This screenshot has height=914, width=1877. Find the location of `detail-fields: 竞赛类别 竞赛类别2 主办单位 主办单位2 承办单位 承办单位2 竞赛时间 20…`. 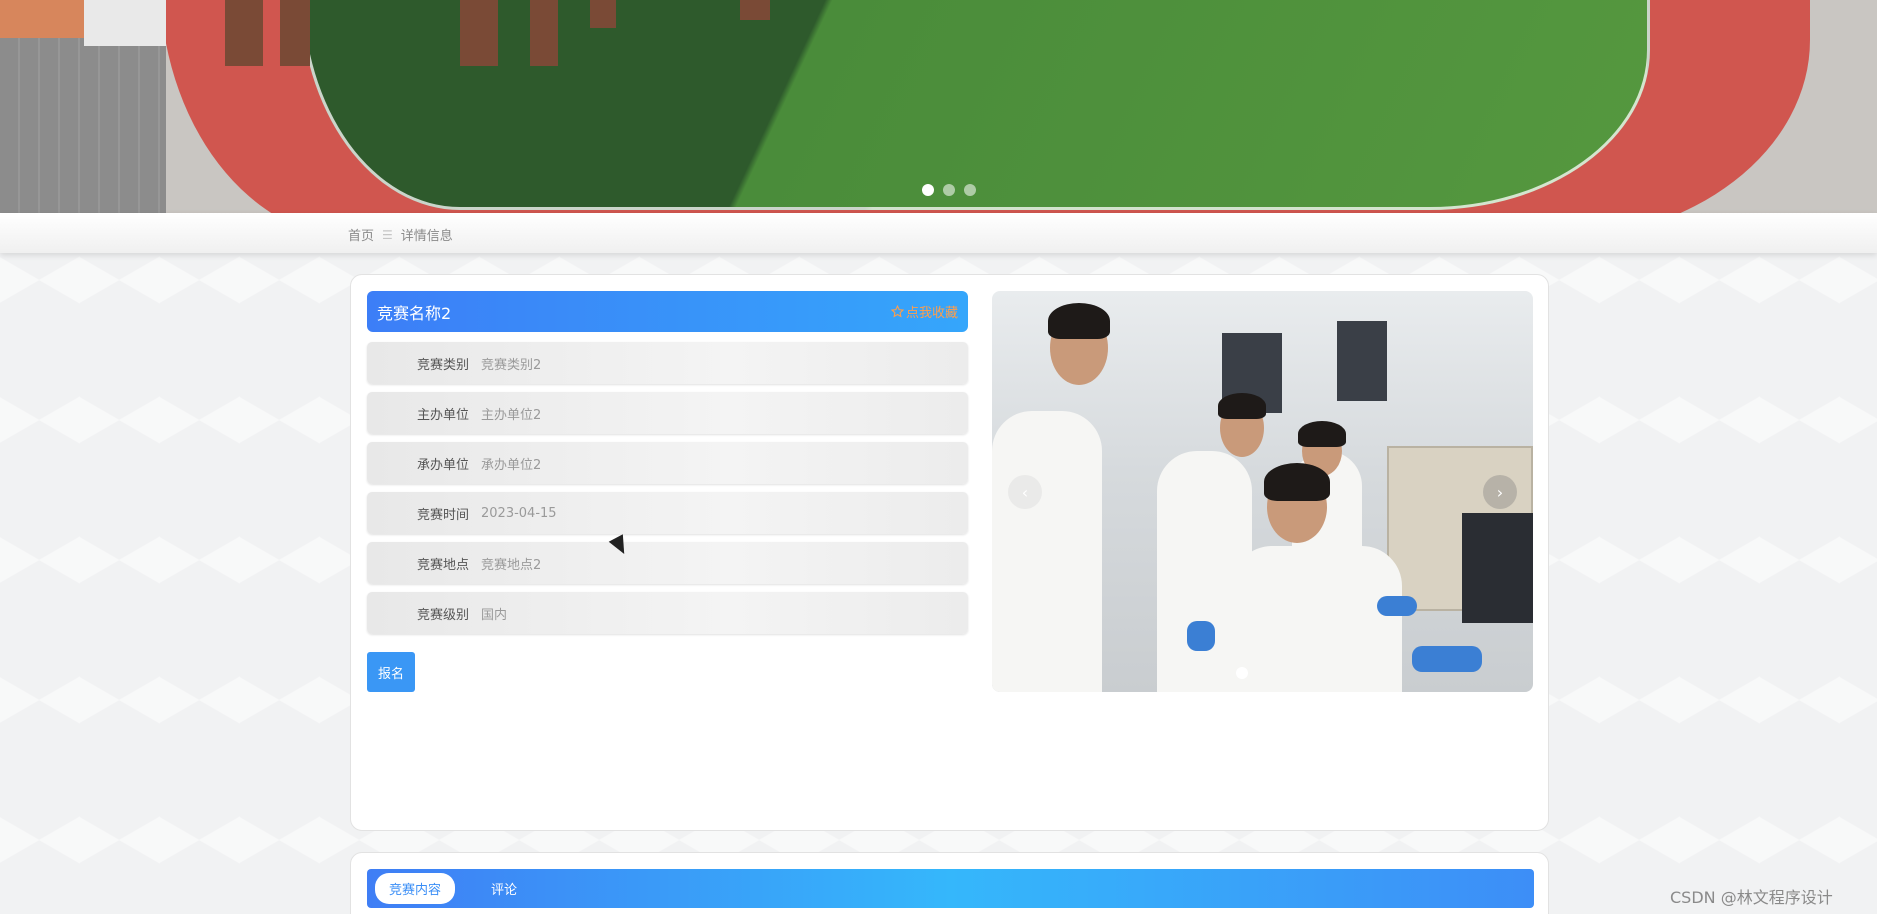

detail-fields: 竞赛类别 竞赛类别2 主办单位 主办单位2 承办单位 承办单位2 竞赛时间 20… is located at coordinates (667, 492).